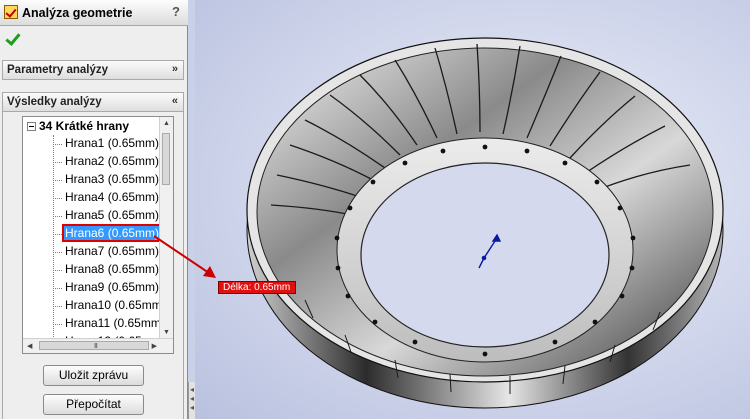 The height and width of the screenshot is (419, 750). Describe the element at coordinates (112, 251) in the screenshot. I see `tree-item-label: Hrana7 (0.65mm)` at that location.